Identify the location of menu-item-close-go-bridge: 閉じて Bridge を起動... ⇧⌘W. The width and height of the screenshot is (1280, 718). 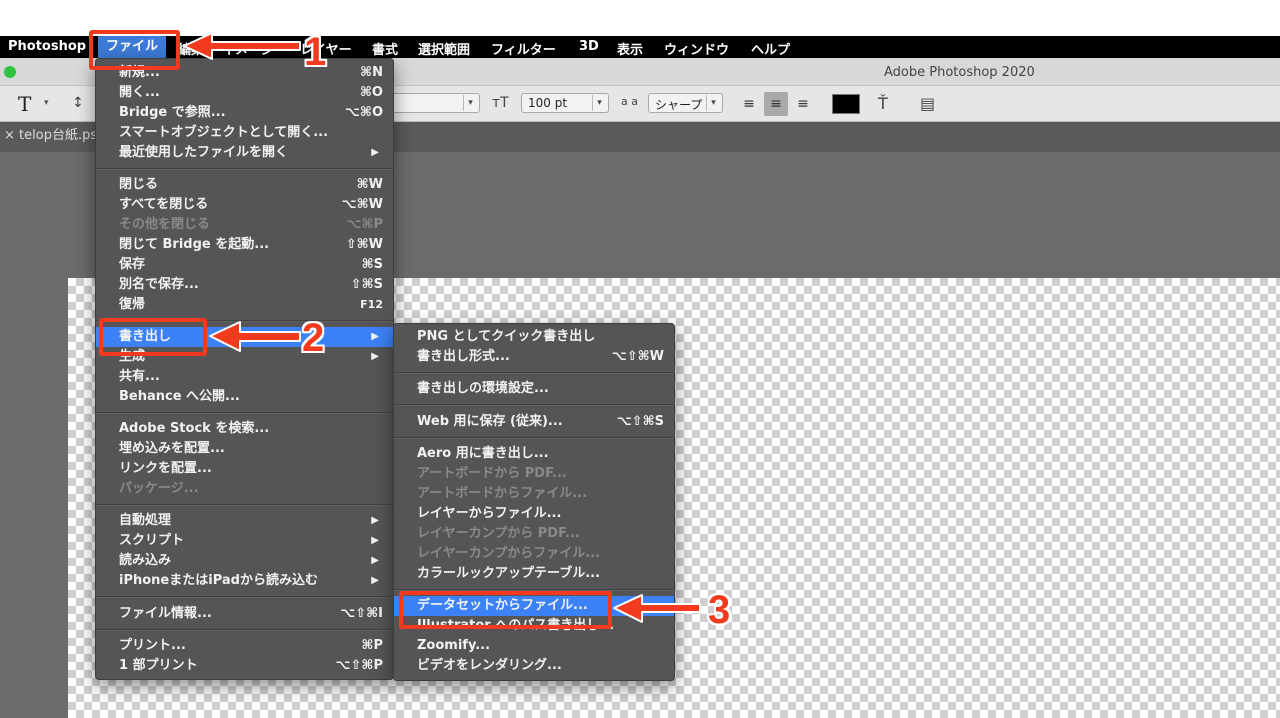
(244, 245).